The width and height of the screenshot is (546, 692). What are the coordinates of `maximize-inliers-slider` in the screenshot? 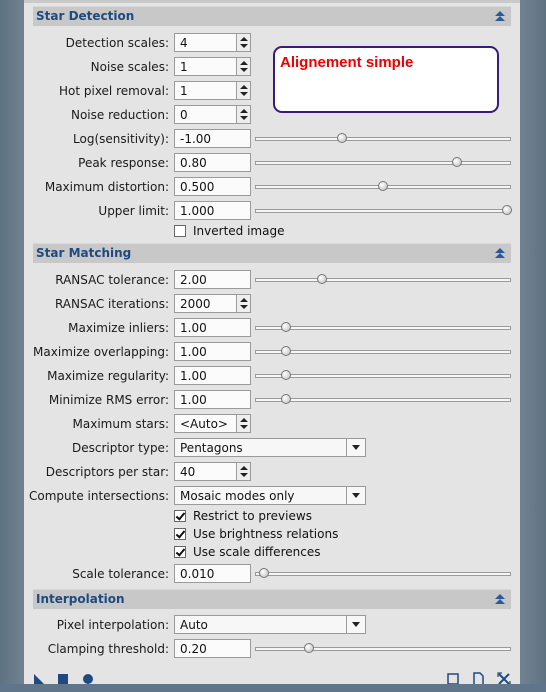 It's located at (383, 327).